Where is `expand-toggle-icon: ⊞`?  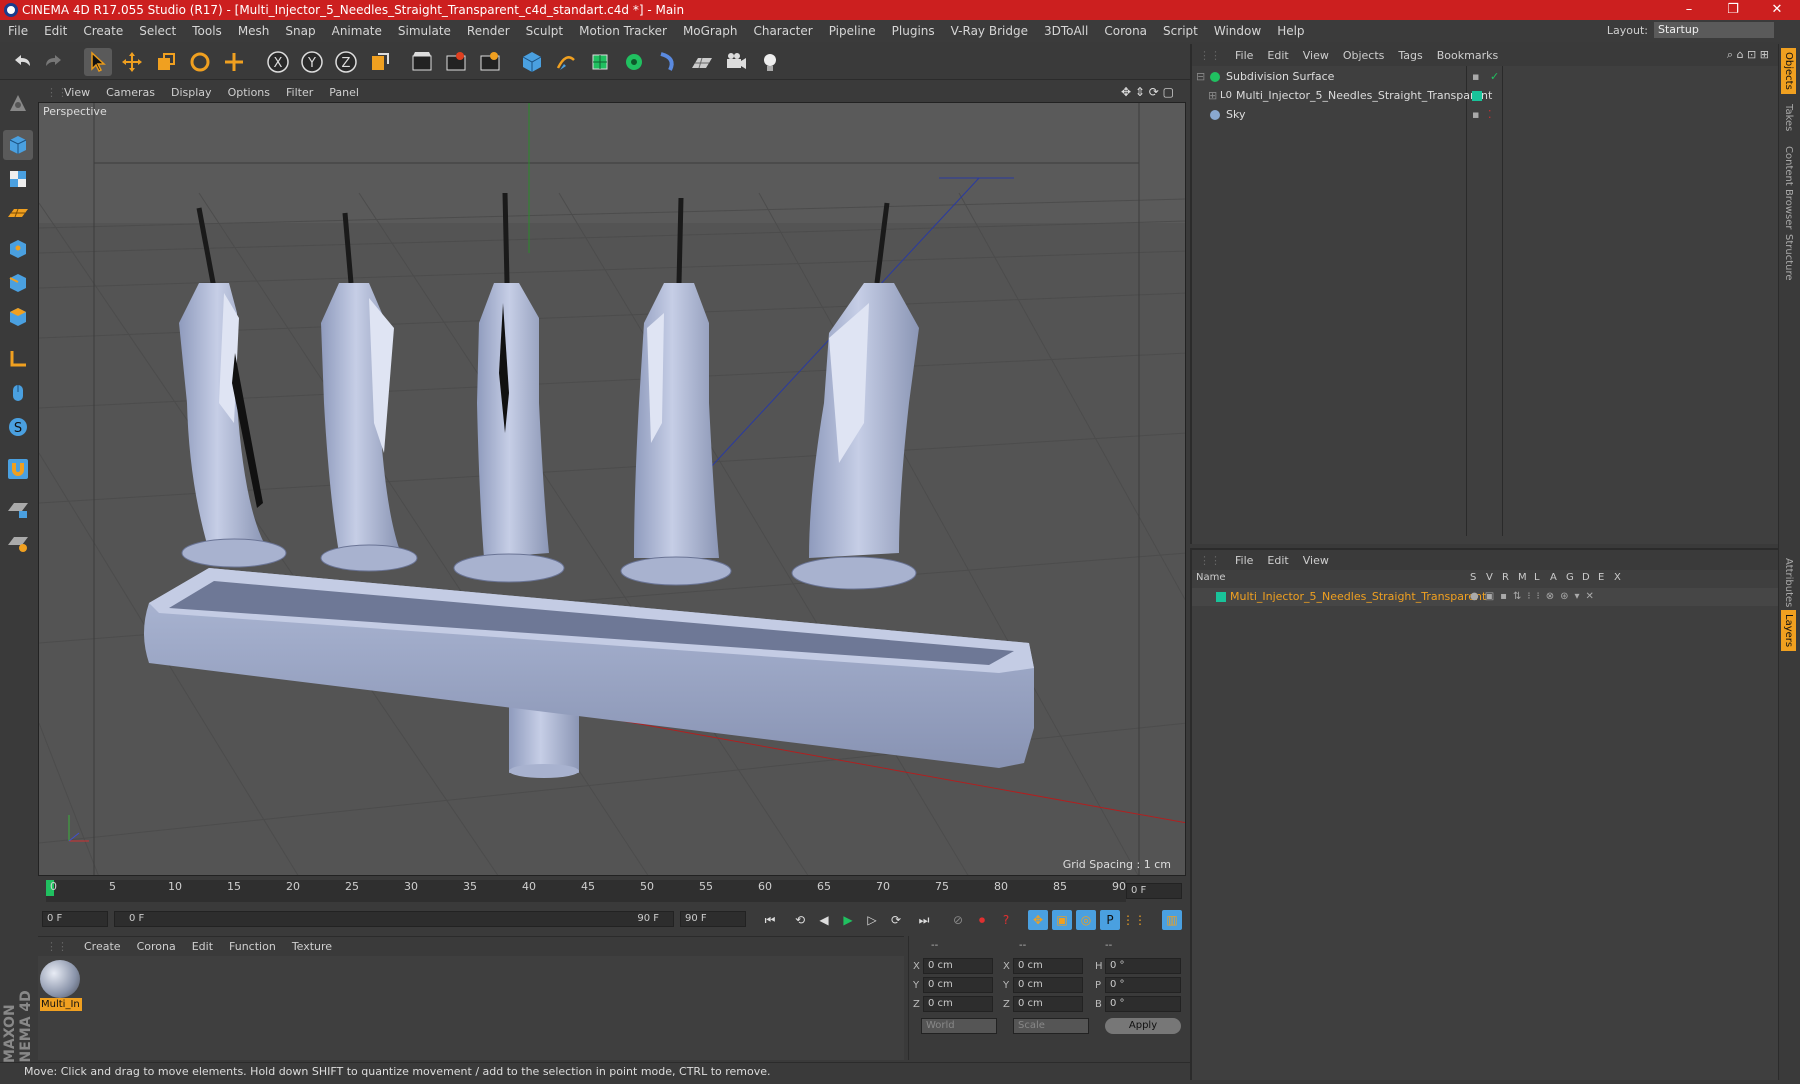
expand-toggle-icon: ⊞ is located at coordinates (1212, 96).